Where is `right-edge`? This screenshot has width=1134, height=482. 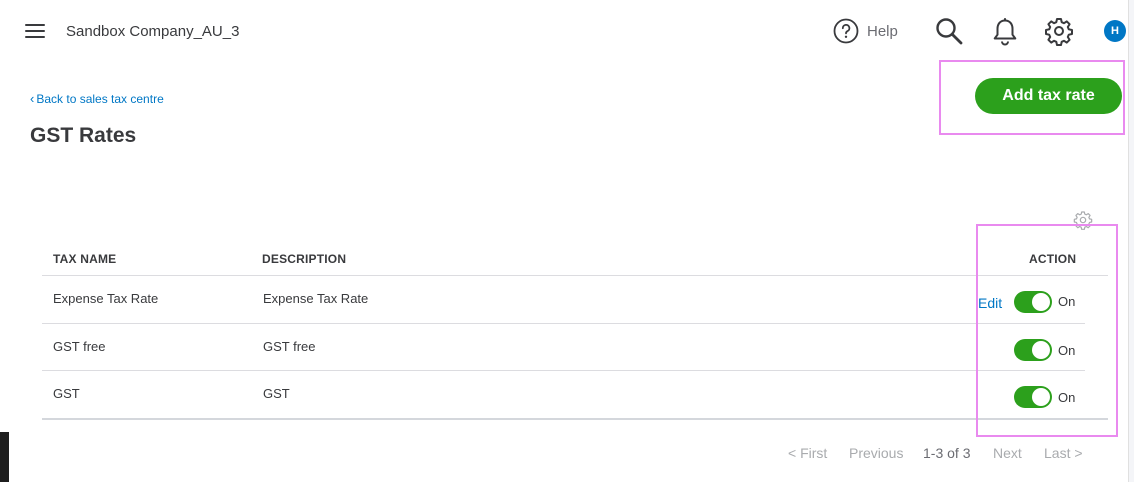
right-edge is located at coordinates (1131, 241).